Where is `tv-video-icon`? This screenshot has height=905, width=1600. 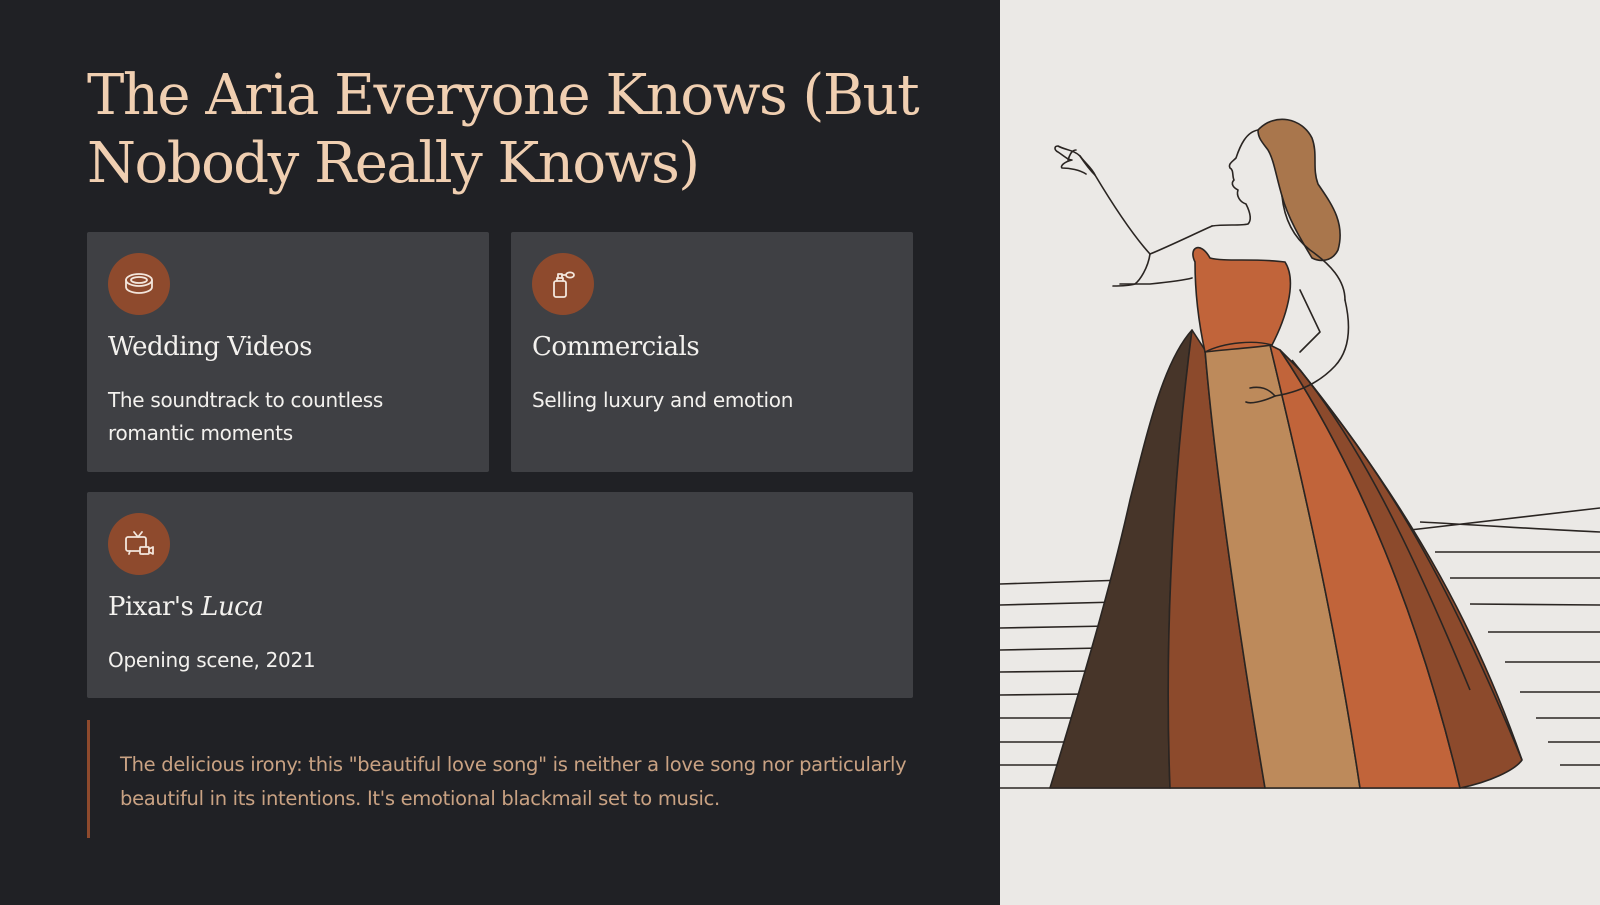
tv-video-icon is located at coordinates (139, 544).